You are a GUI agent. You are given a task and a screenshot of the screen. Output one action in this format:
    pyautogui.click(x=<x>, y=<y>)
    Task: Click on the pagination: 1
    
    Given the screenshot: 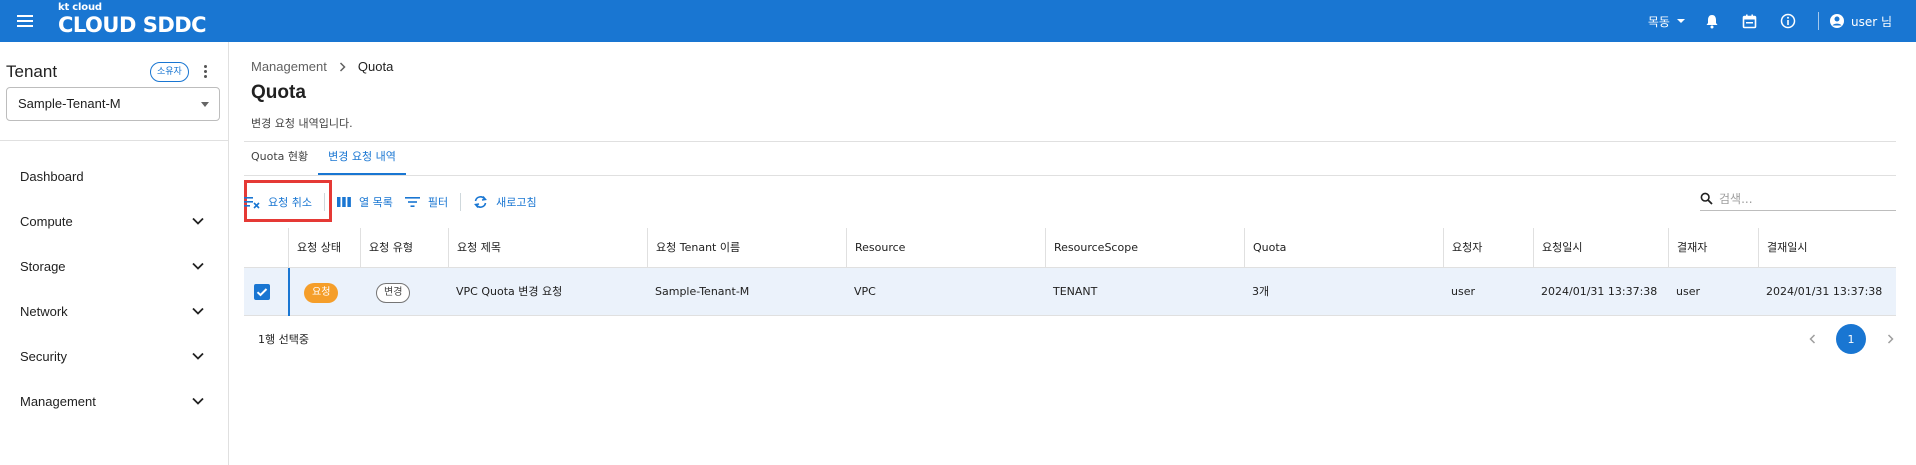 What is the action you would take?
    pyautogui.click(x=1851, y=339)
    